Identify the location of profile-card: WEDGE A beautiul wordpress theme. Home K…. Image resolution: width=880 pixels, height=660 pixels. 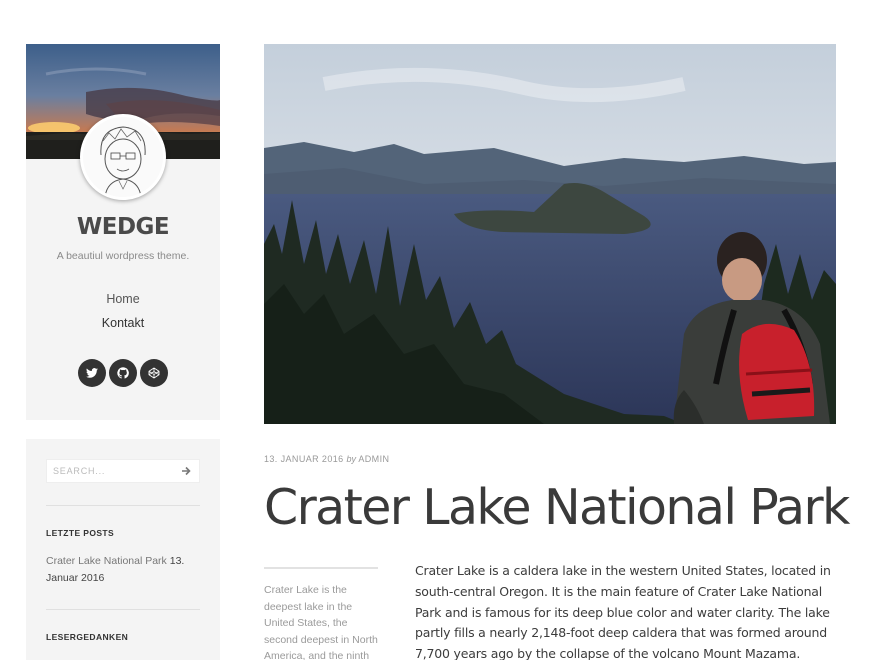
(123, 232).